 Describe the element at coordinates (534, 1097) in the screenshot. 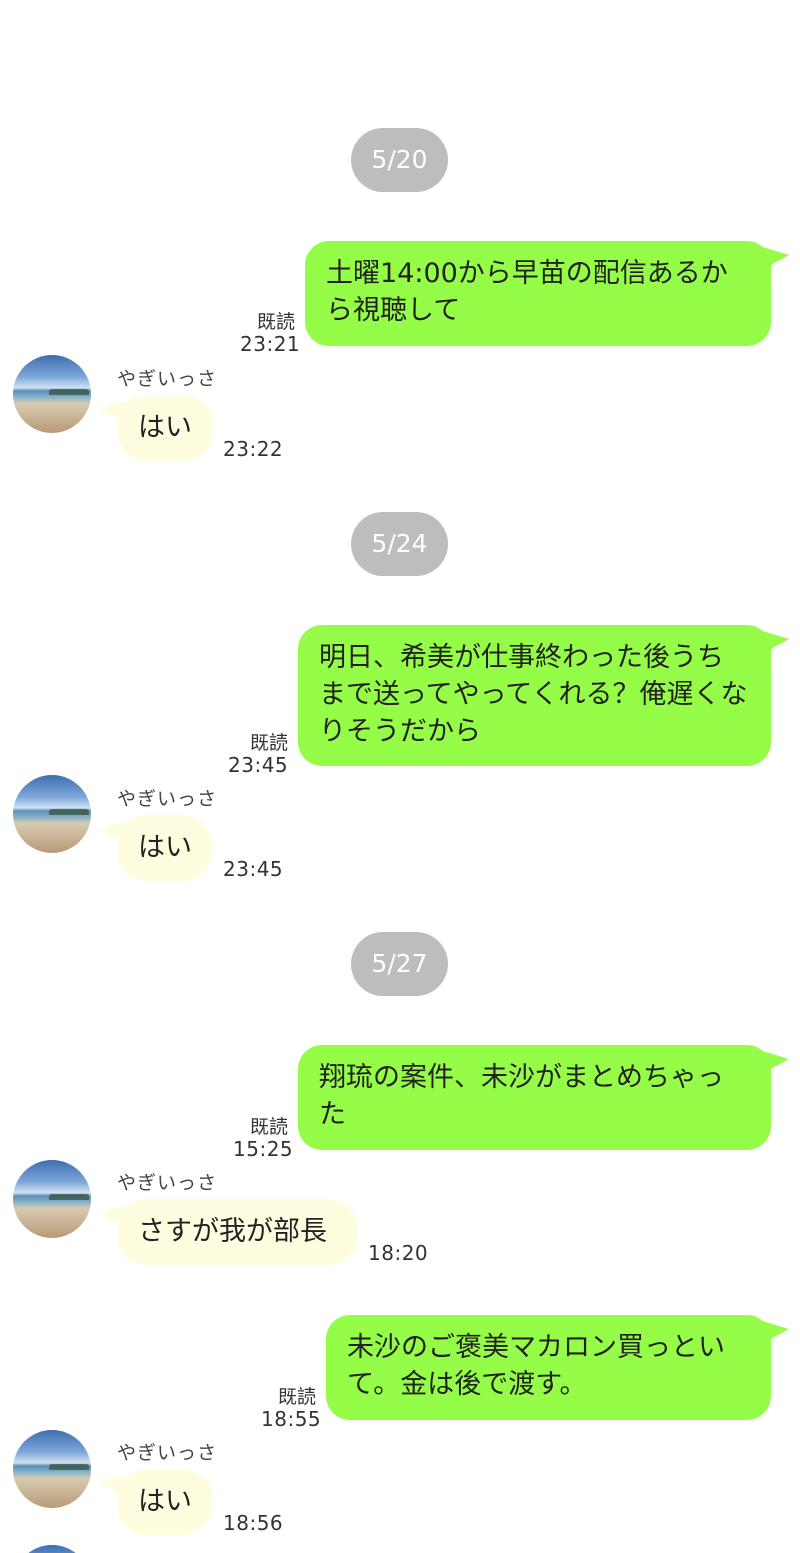

I see `sent-message-bubble: 翔琉の案件、未沙がまとめちゃった` at that location.